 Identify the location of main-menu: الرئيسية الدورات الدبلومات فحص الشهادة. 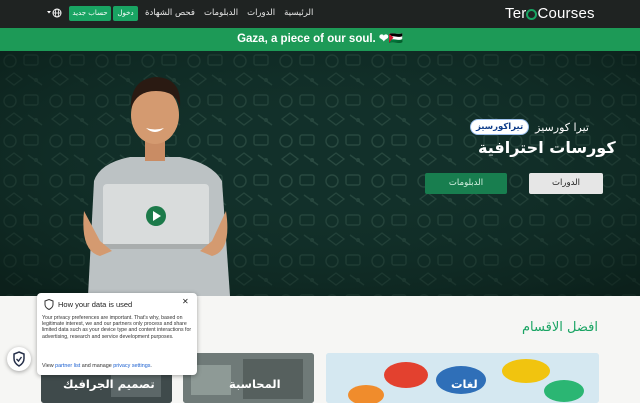
(229, 15).